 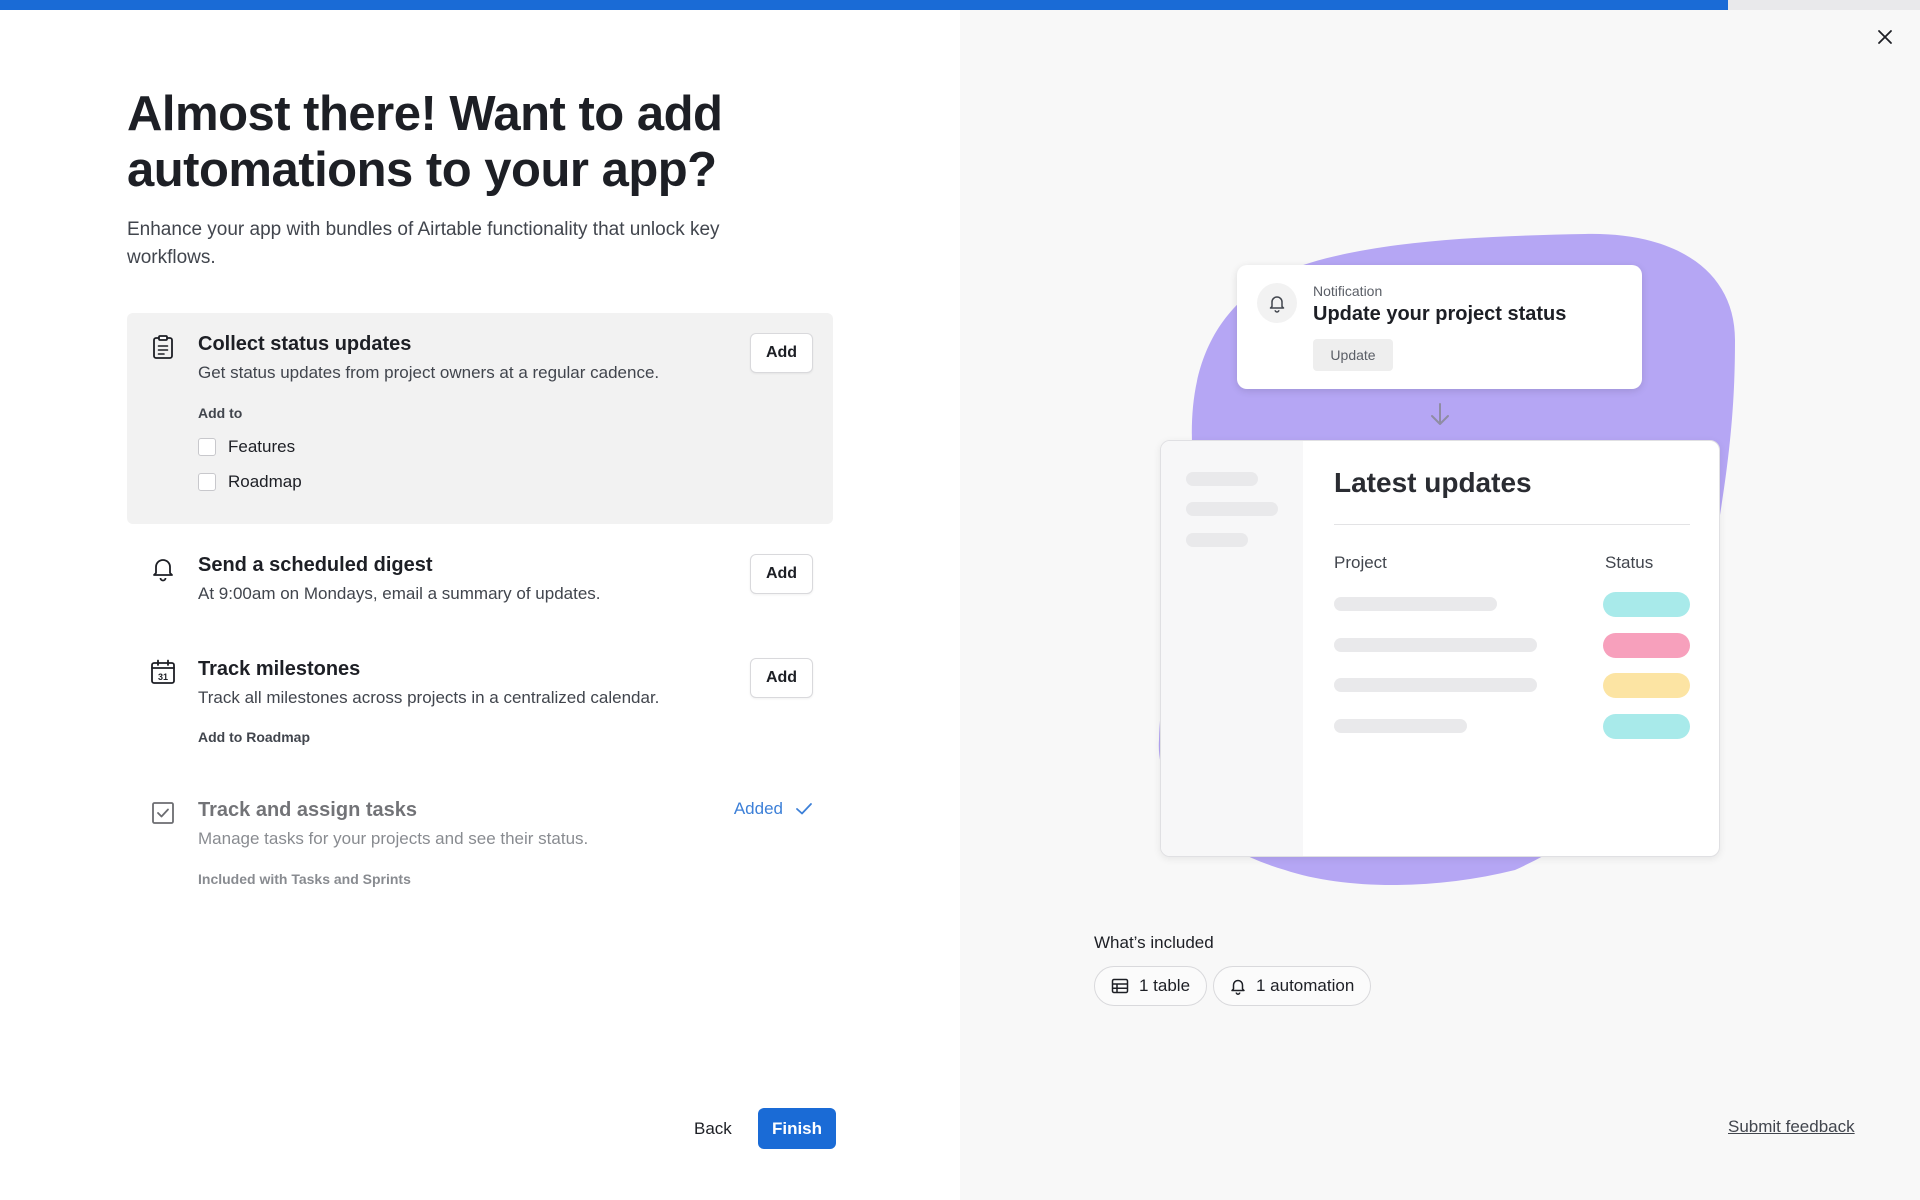 What do you see at coordinates (864, 5) in the screenshot?
I see `progress-fill` at bounding box center [864, 5].